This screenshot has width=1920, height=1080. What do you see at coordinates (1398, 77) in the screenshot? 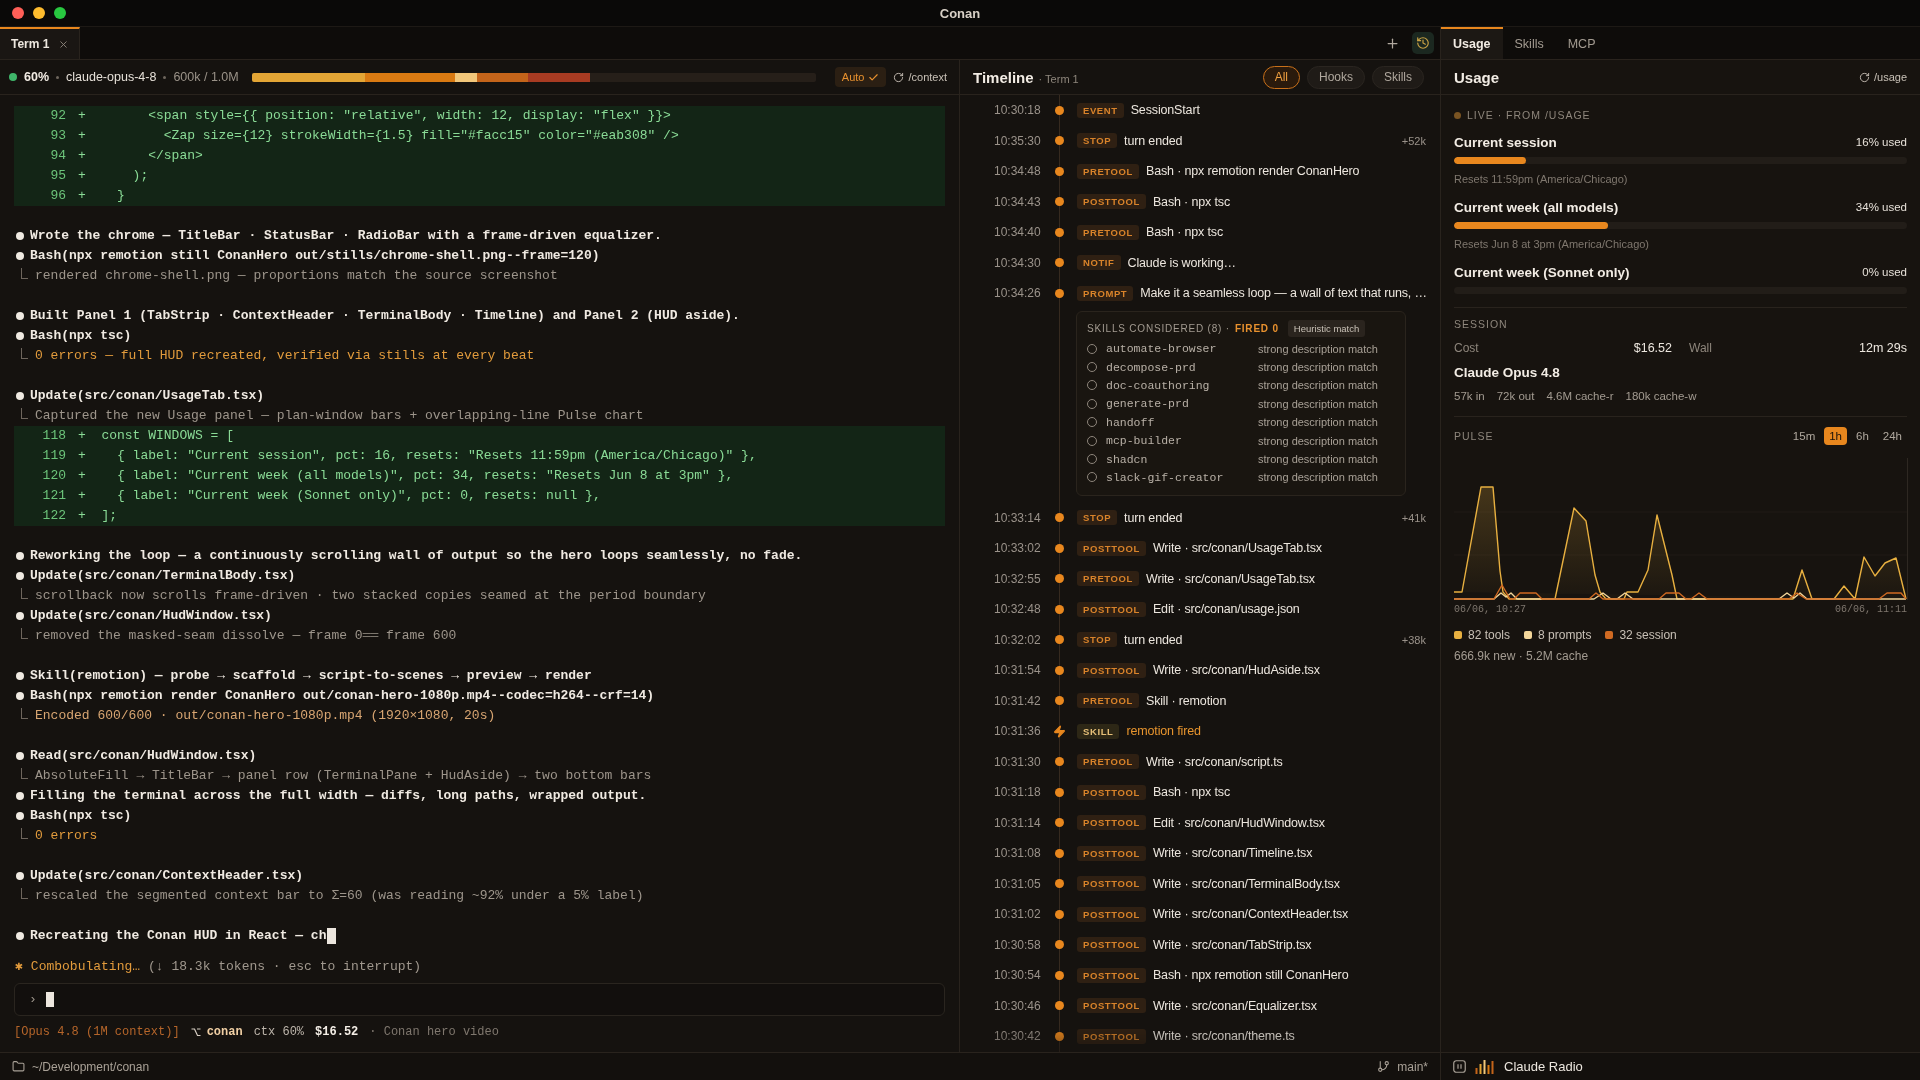
I see `filter-pill: Skills` at bounding box center [1398, 77].